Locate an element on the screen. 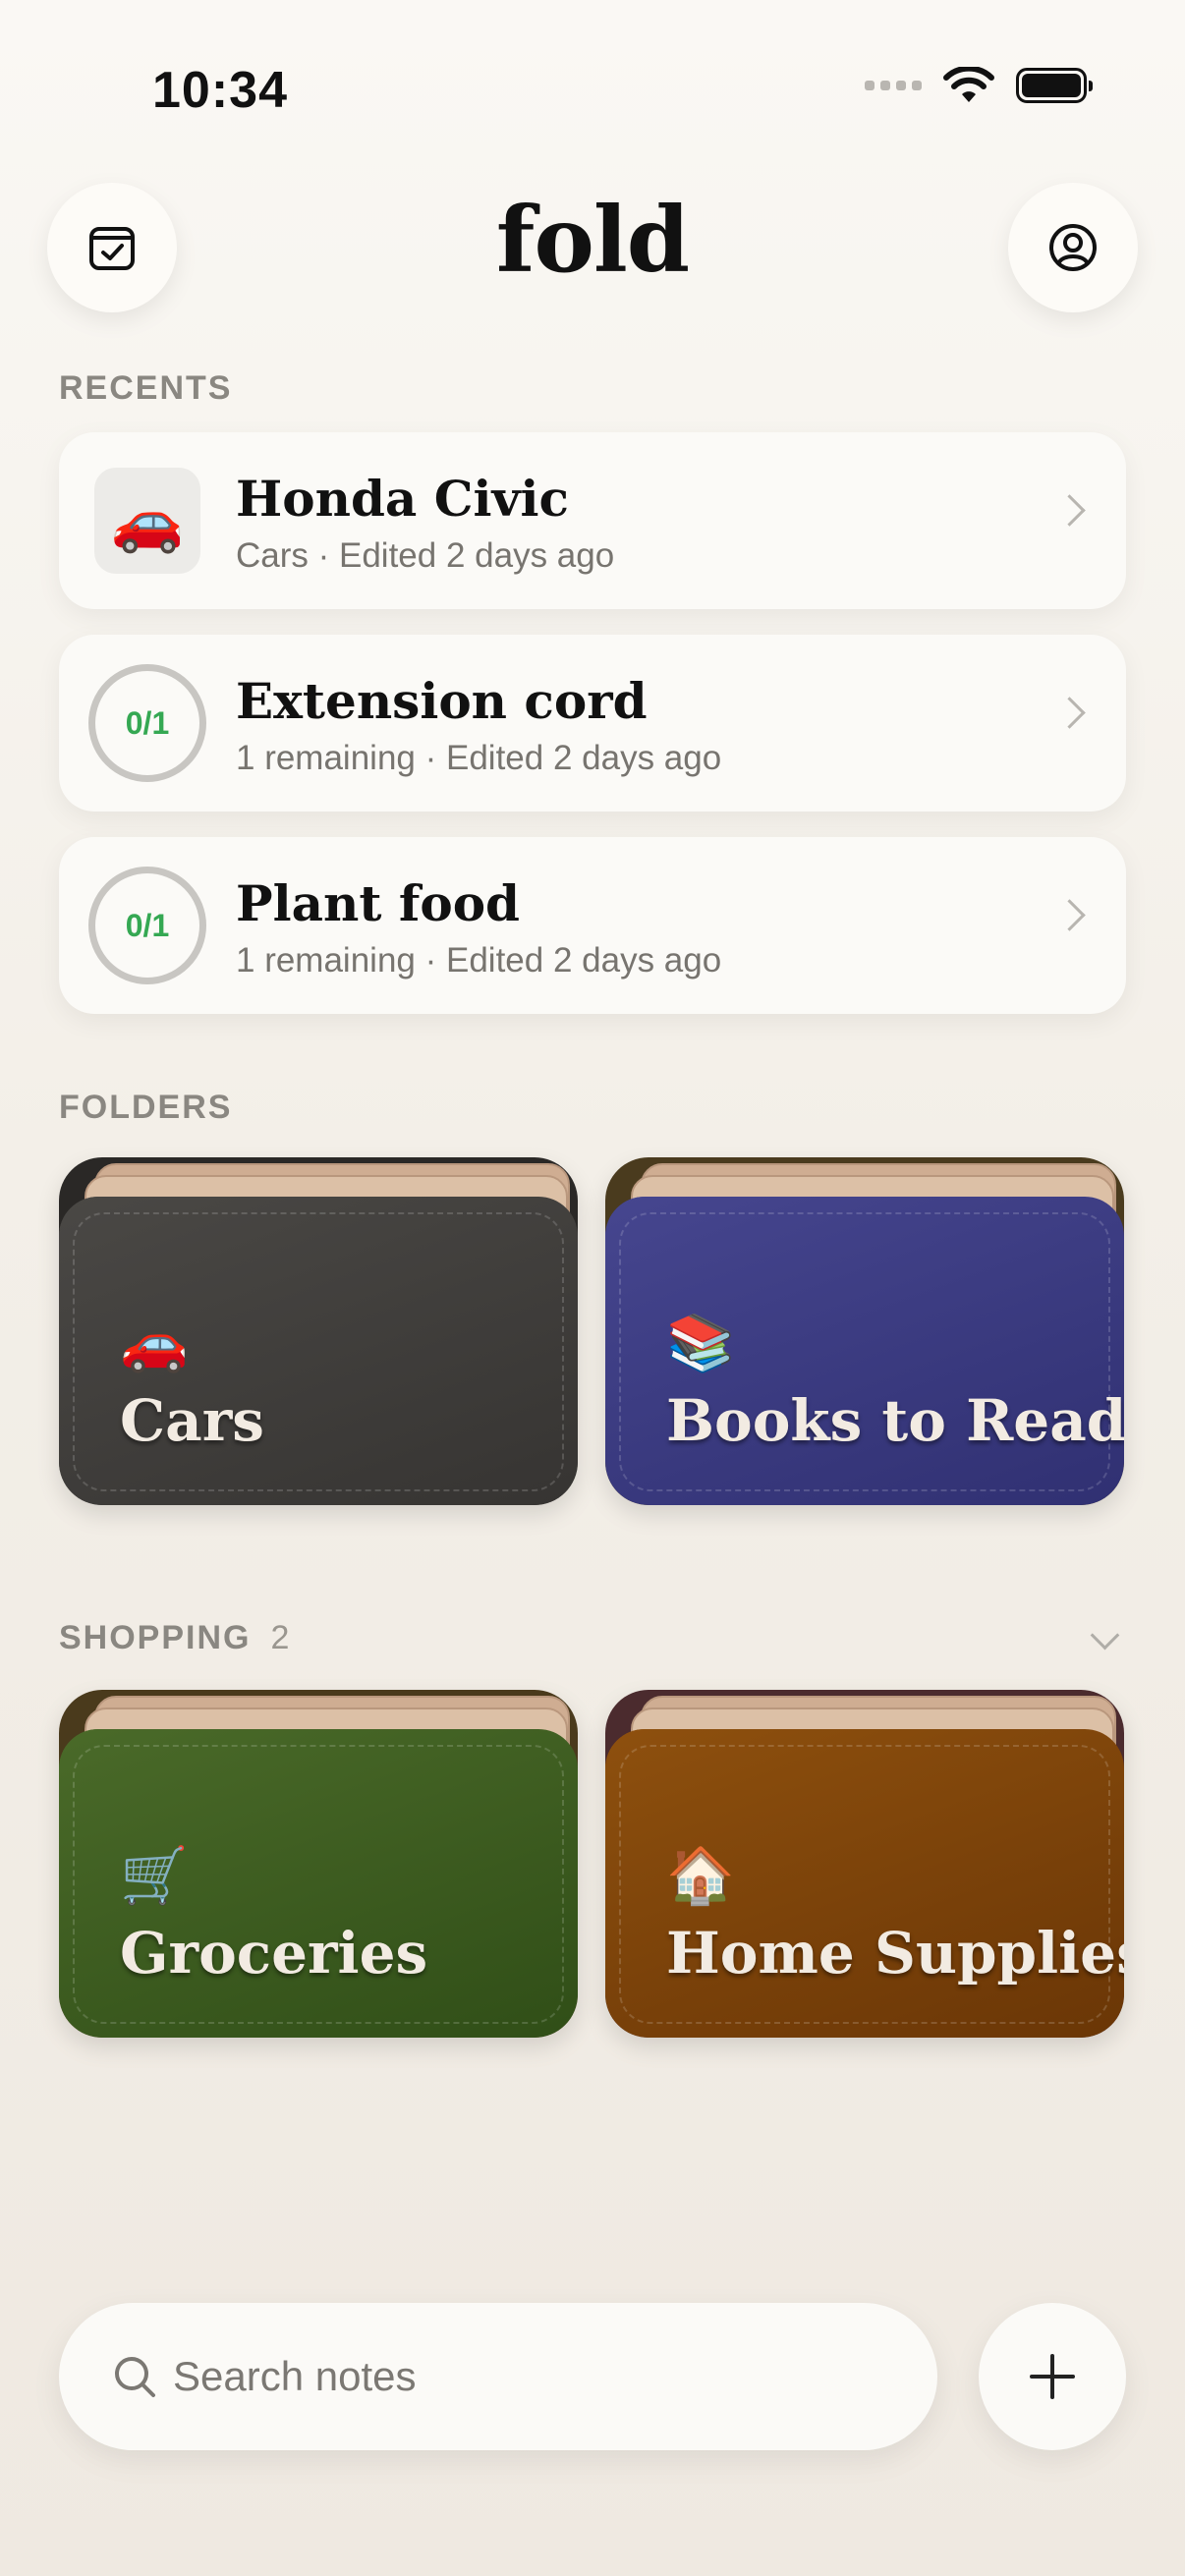  recents-section-label: RECENTS is located at coordinates (146, 388).